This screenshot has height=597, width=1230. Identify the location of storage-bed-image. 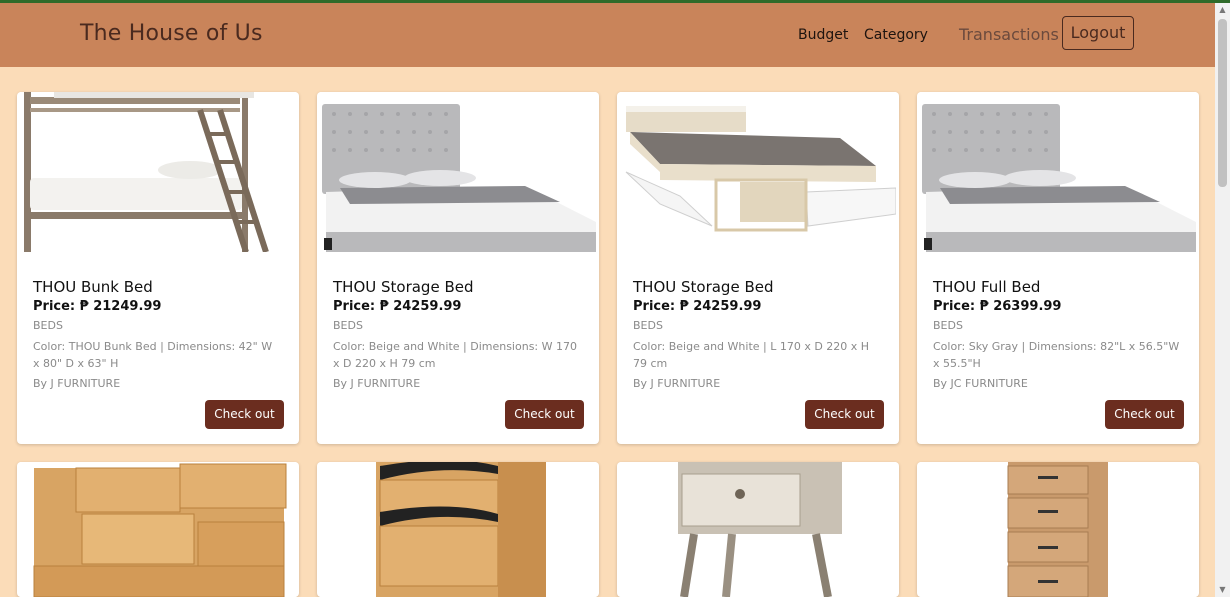
(458, 172).